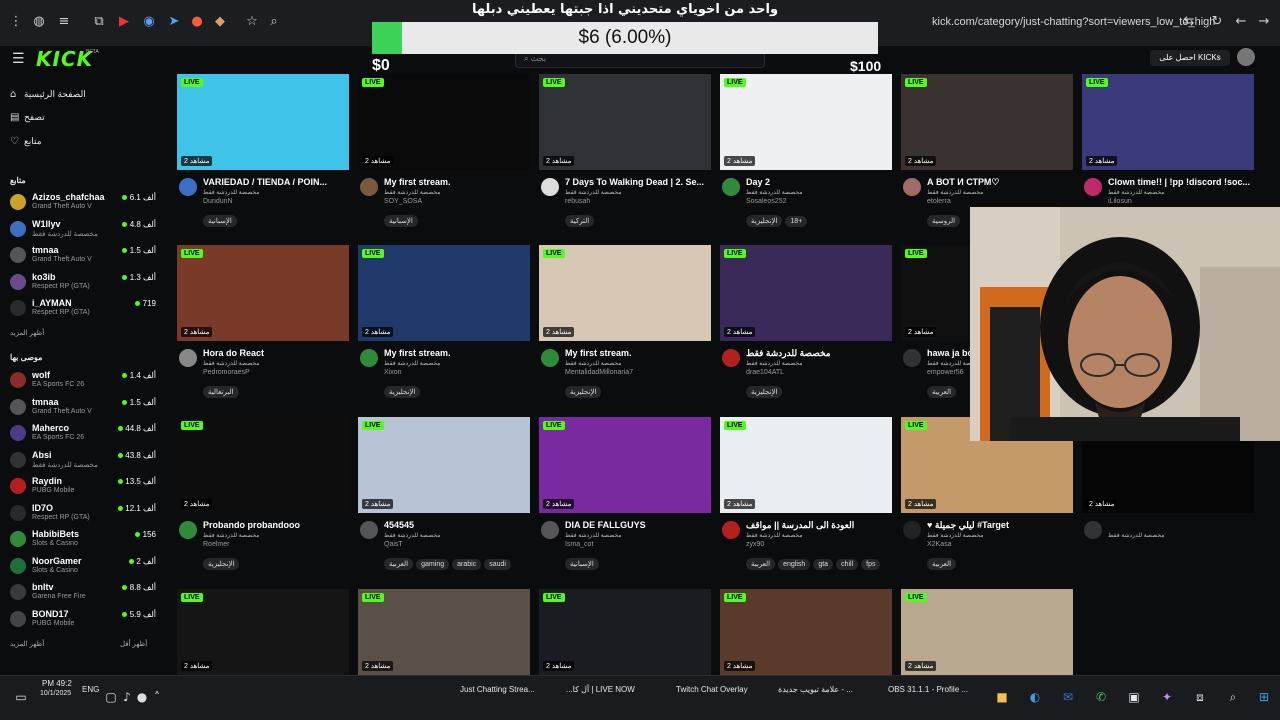 The image size is (1280, 720). Describe the element at coordinates (55, 693) in the screenshot. I see `clock-date: 10/1/2025` at that location.